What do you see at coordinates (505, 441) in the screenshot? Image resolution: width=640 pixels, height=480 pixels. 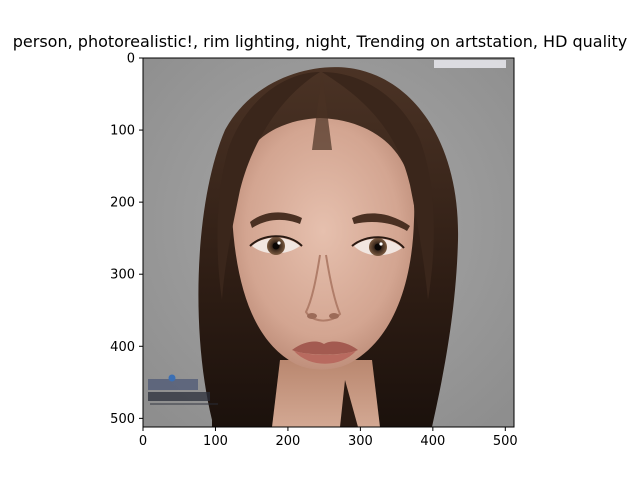 I see `x-tick-label: 500` at bounding box center [505, 441].